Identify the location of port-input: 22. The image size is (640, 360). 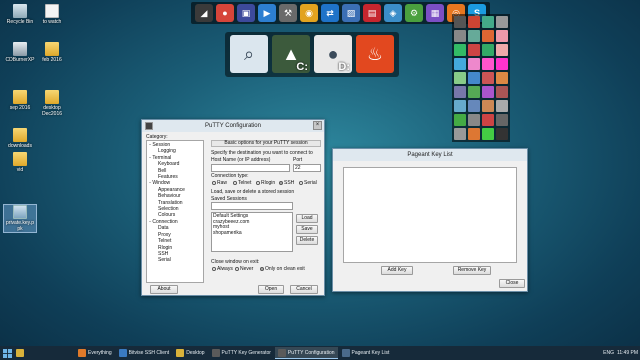
(307, 168).